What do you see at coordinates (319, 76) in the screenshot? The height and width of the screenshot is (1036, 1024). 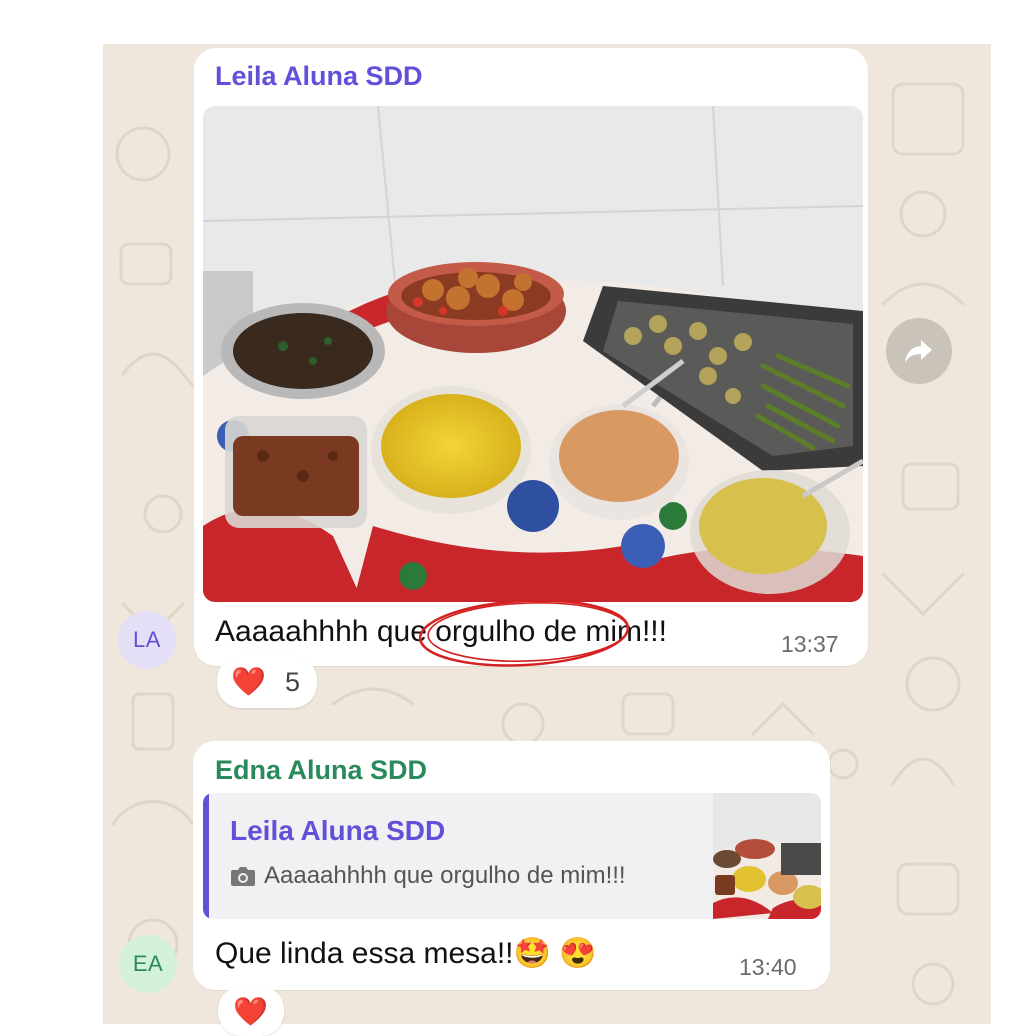 I see `sender-name: Leila Aluna SDD` at bounding box center [319, 76].